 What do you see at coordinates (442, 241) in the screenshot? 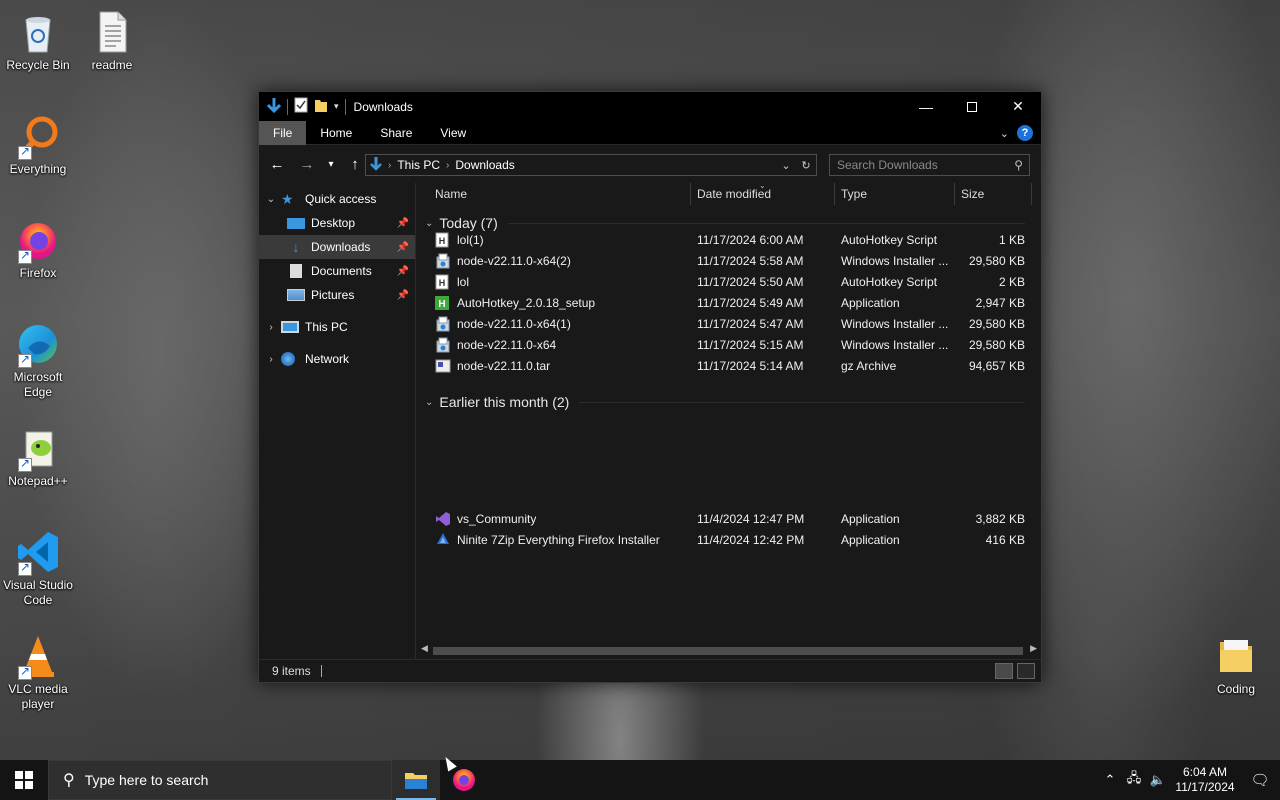
I see `svg-text: H` at bounding box center [442, 241].